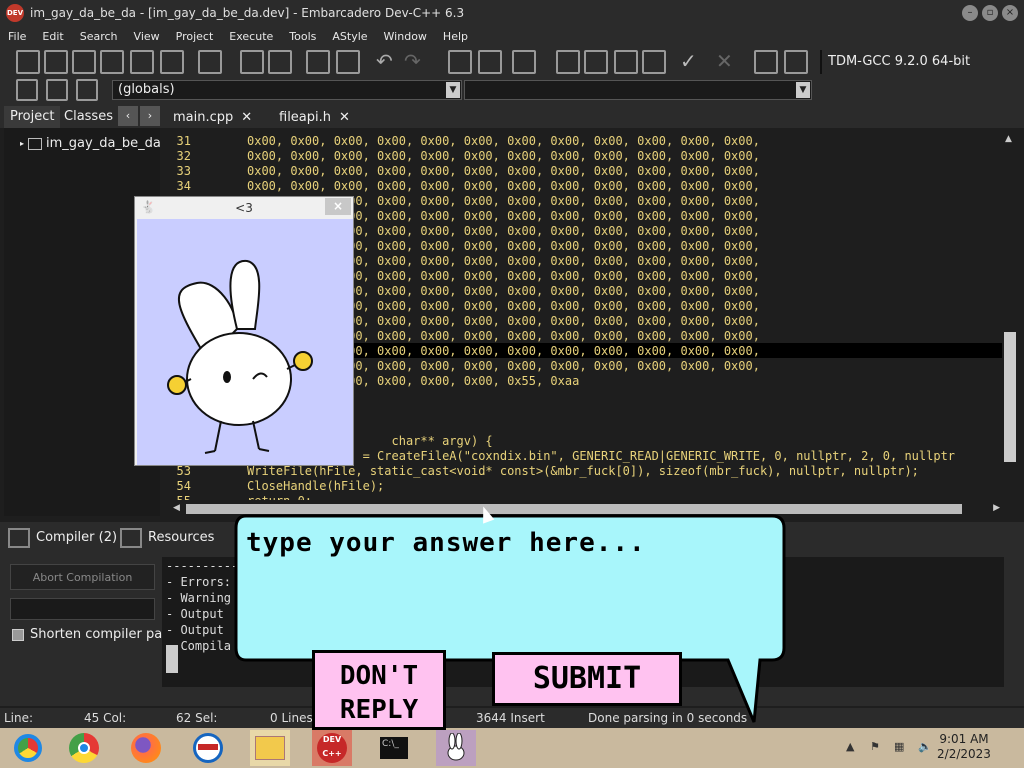 The width and height of the screenshot is (1024, 768). Describe the element at coordinates (302, 36) in the screenshot. I see `menu-tools: Tools` at that location.